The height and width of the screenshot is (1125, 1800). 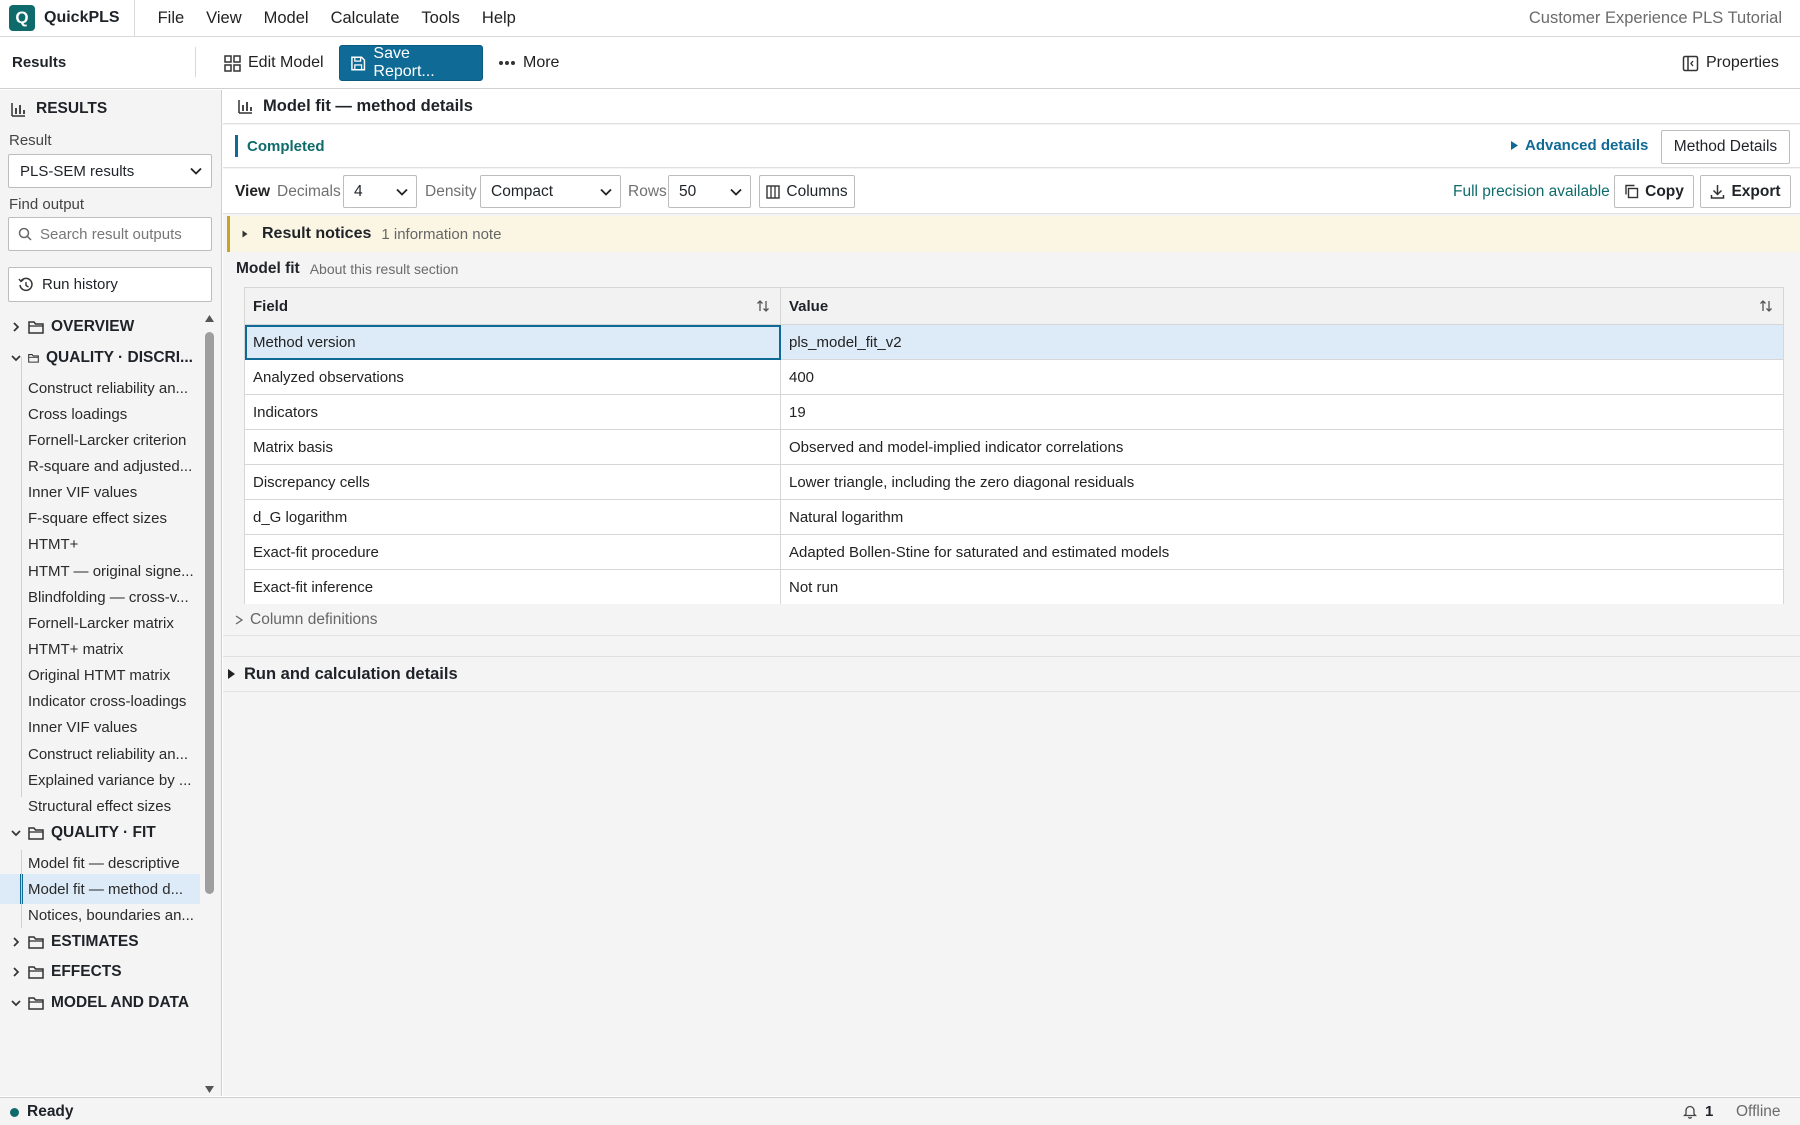 I want to click on search-field, so click(x=110, y=234).